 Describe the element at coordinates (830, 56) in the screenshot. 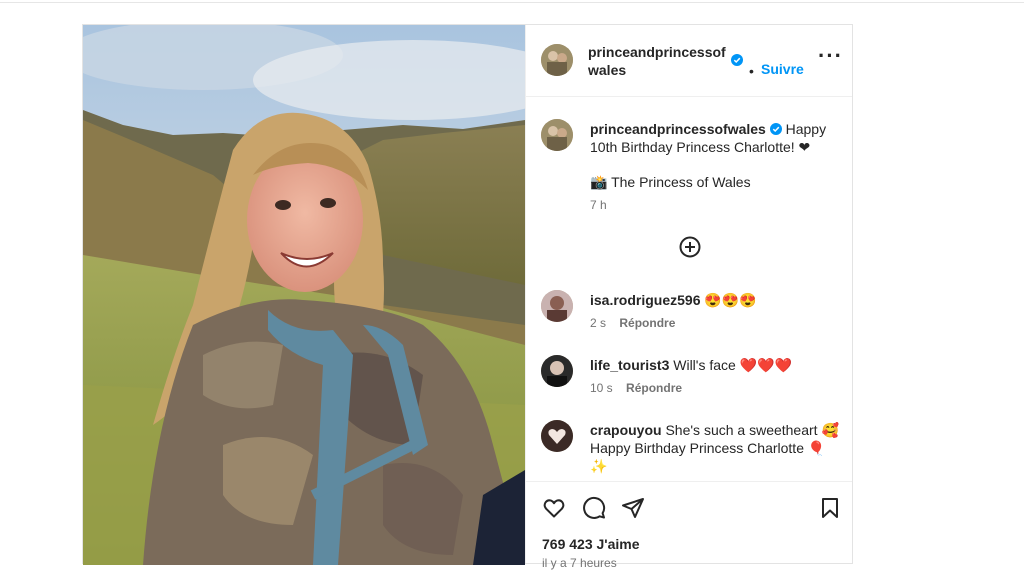

I see `more-options-icon: ···` at that location.